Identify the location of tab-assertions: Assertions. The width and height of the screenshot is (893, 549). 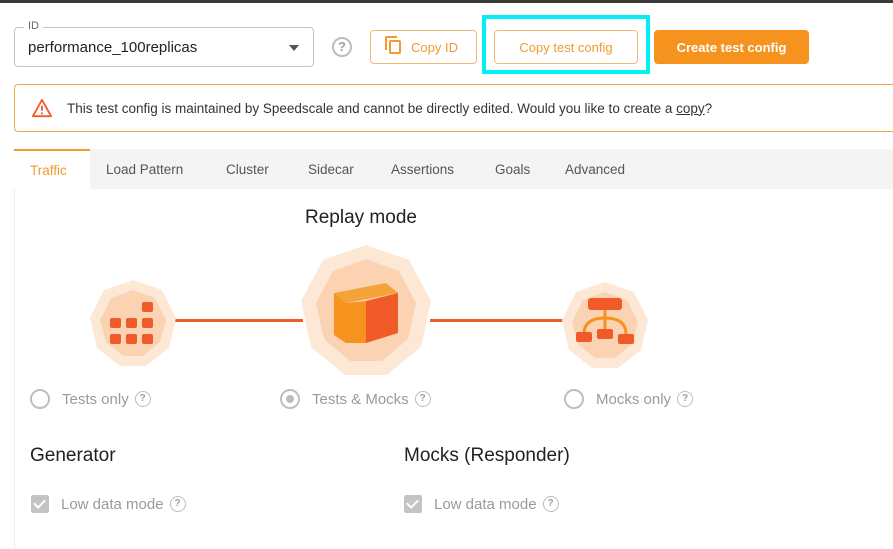
(422, 169).